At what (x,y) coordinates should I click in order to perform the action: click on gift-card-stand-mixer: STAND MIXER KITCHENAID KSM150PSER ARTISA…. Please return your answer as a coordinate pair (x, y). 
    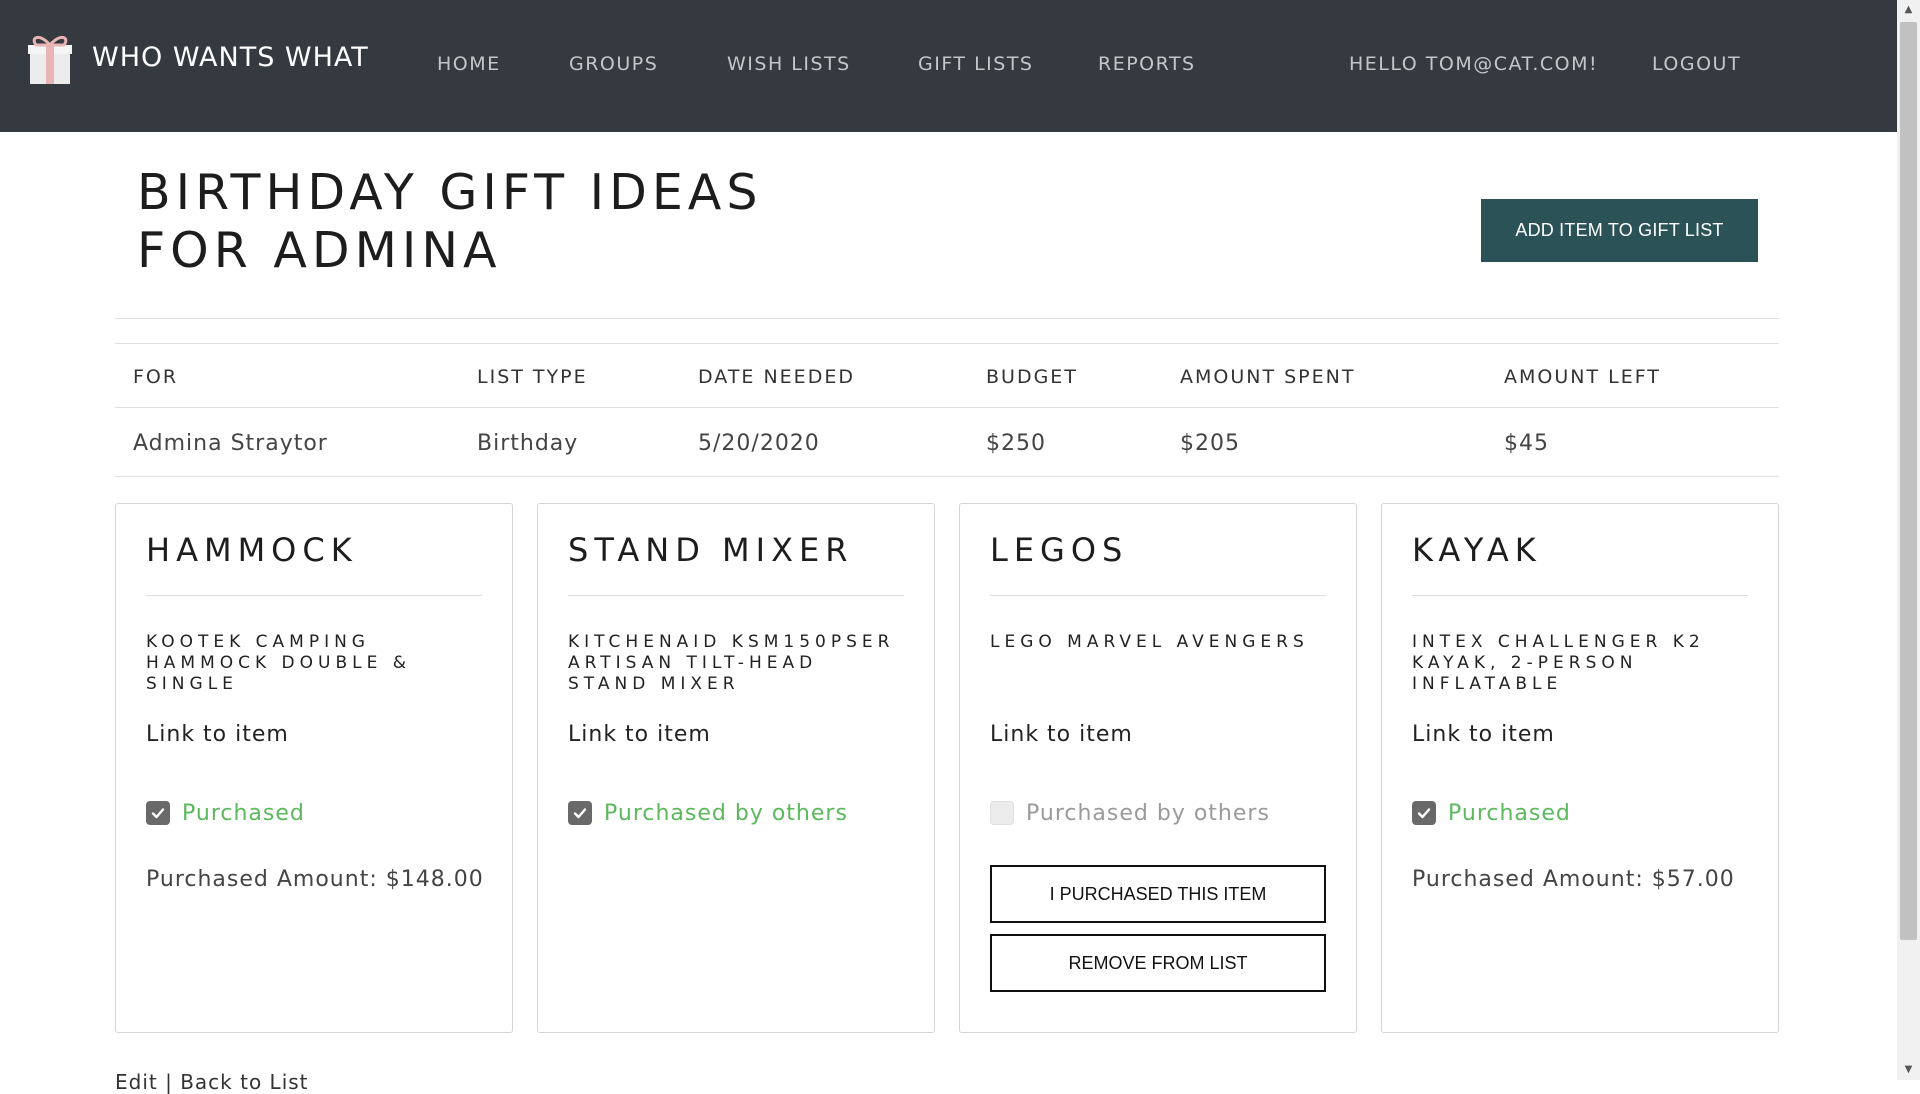
    Looking at the image, I should click on (736, 768).